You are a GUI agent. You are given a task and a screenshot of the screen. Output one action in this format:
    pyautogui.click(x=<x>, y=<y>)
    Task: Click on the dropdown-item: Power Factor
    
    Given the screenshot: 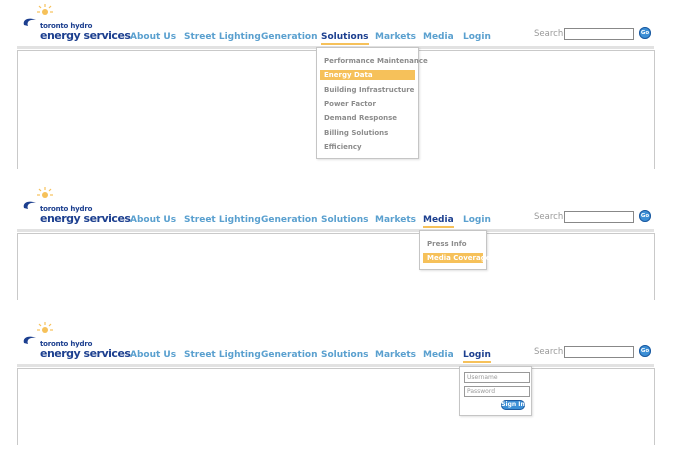 What is the action you would take?
    pyautogui.click(x=350, y=104)
    